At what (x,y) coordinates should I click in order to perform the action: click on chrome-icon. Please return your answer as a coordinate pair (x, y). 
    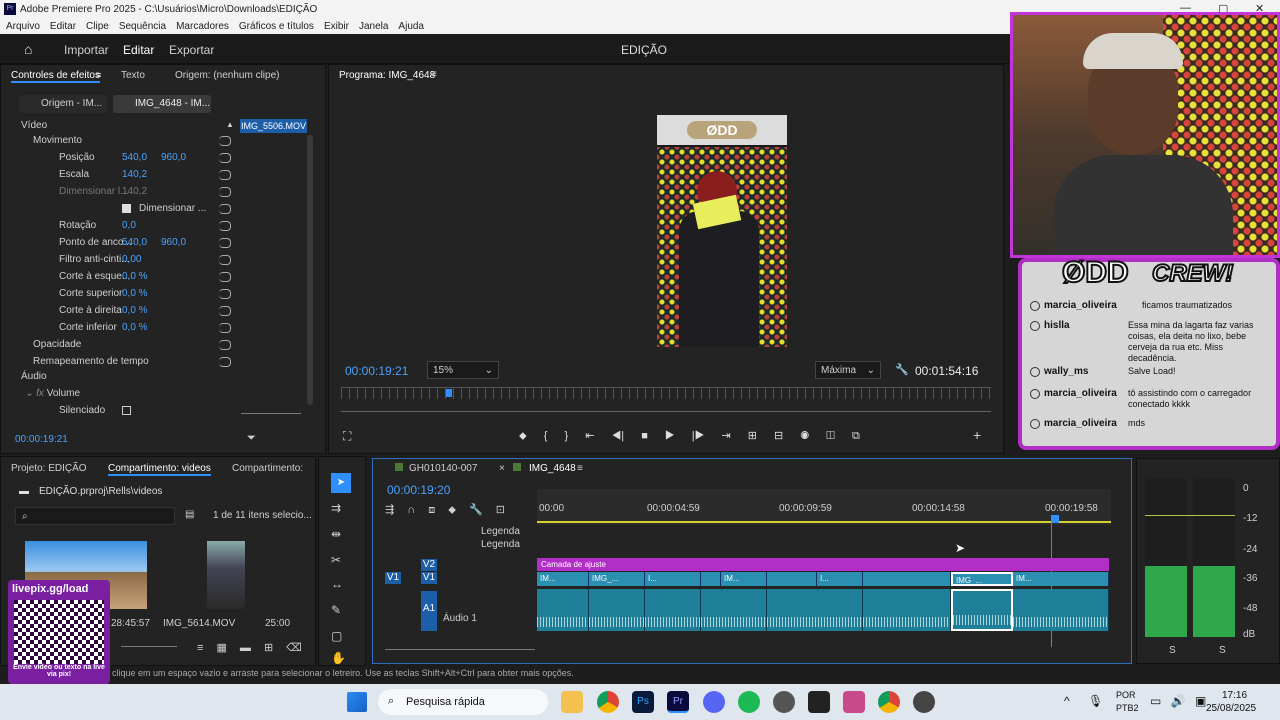
    Looking at the image, I should click on (608, 702).